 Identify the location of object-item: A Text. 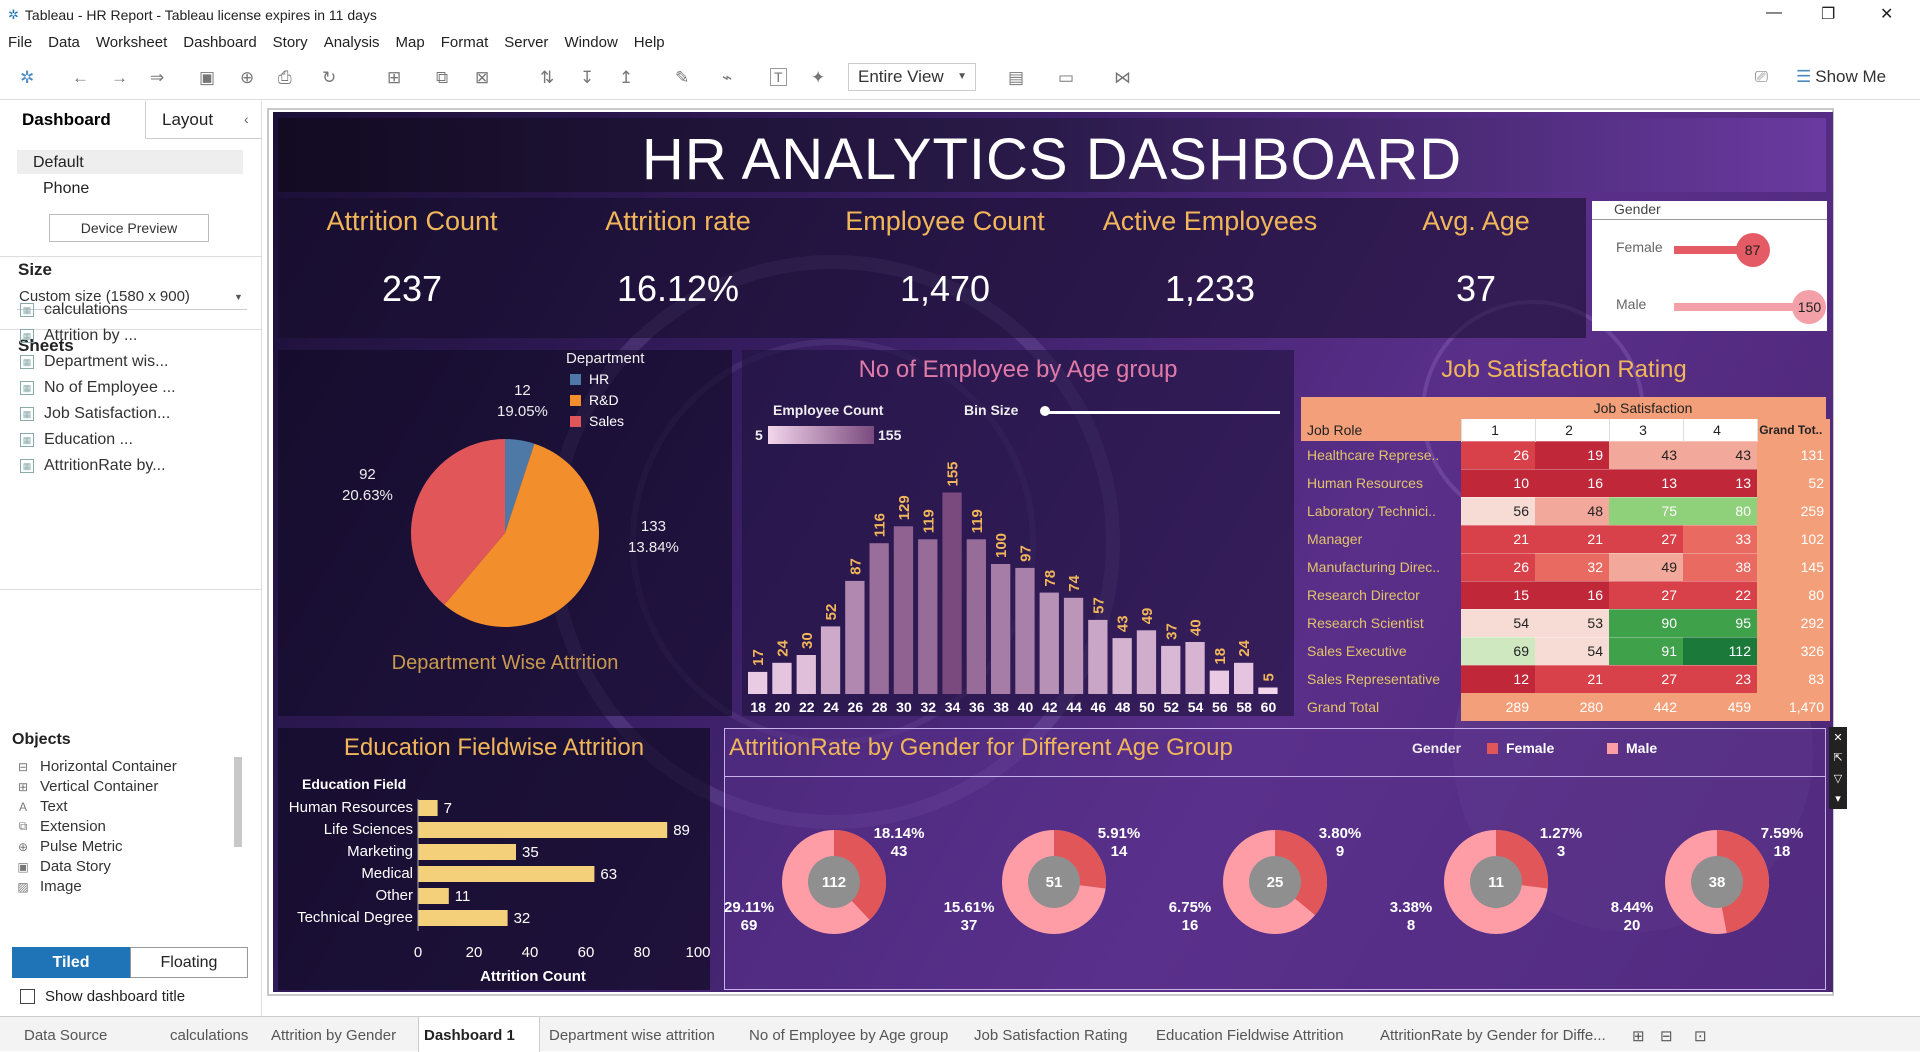
(42, 806).